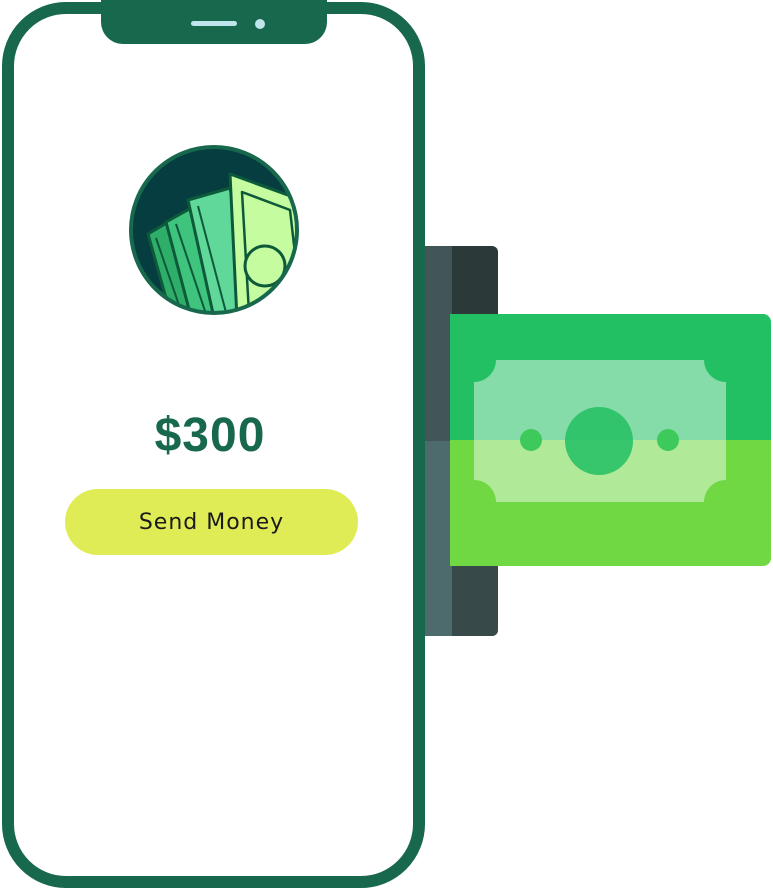  What do you see at coordinates (210, 435) in the screenshot?
I see `amount-label: $300` at bounding box center [210, 435].